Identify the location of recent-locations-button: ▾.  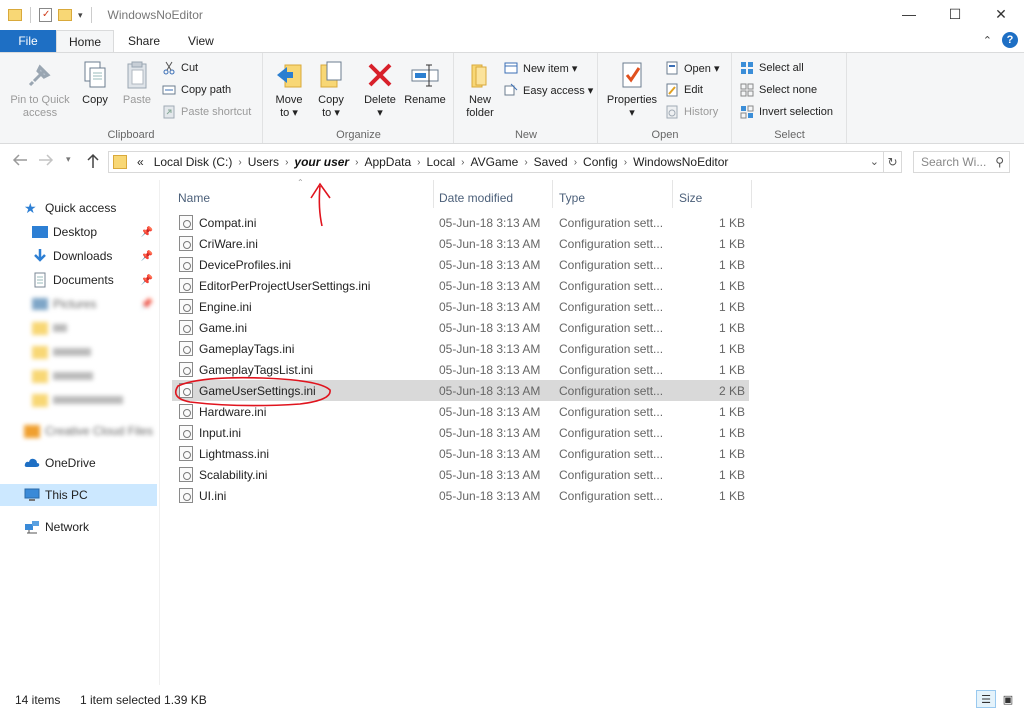
(68, 159).